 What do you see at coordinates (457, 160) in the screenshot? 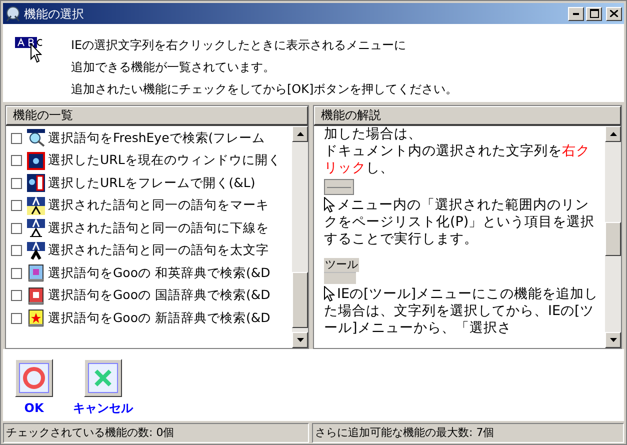
I see `description-text: ドキュメント内の選択された文字列を右クリック し、` at bounding box center [457, 160].